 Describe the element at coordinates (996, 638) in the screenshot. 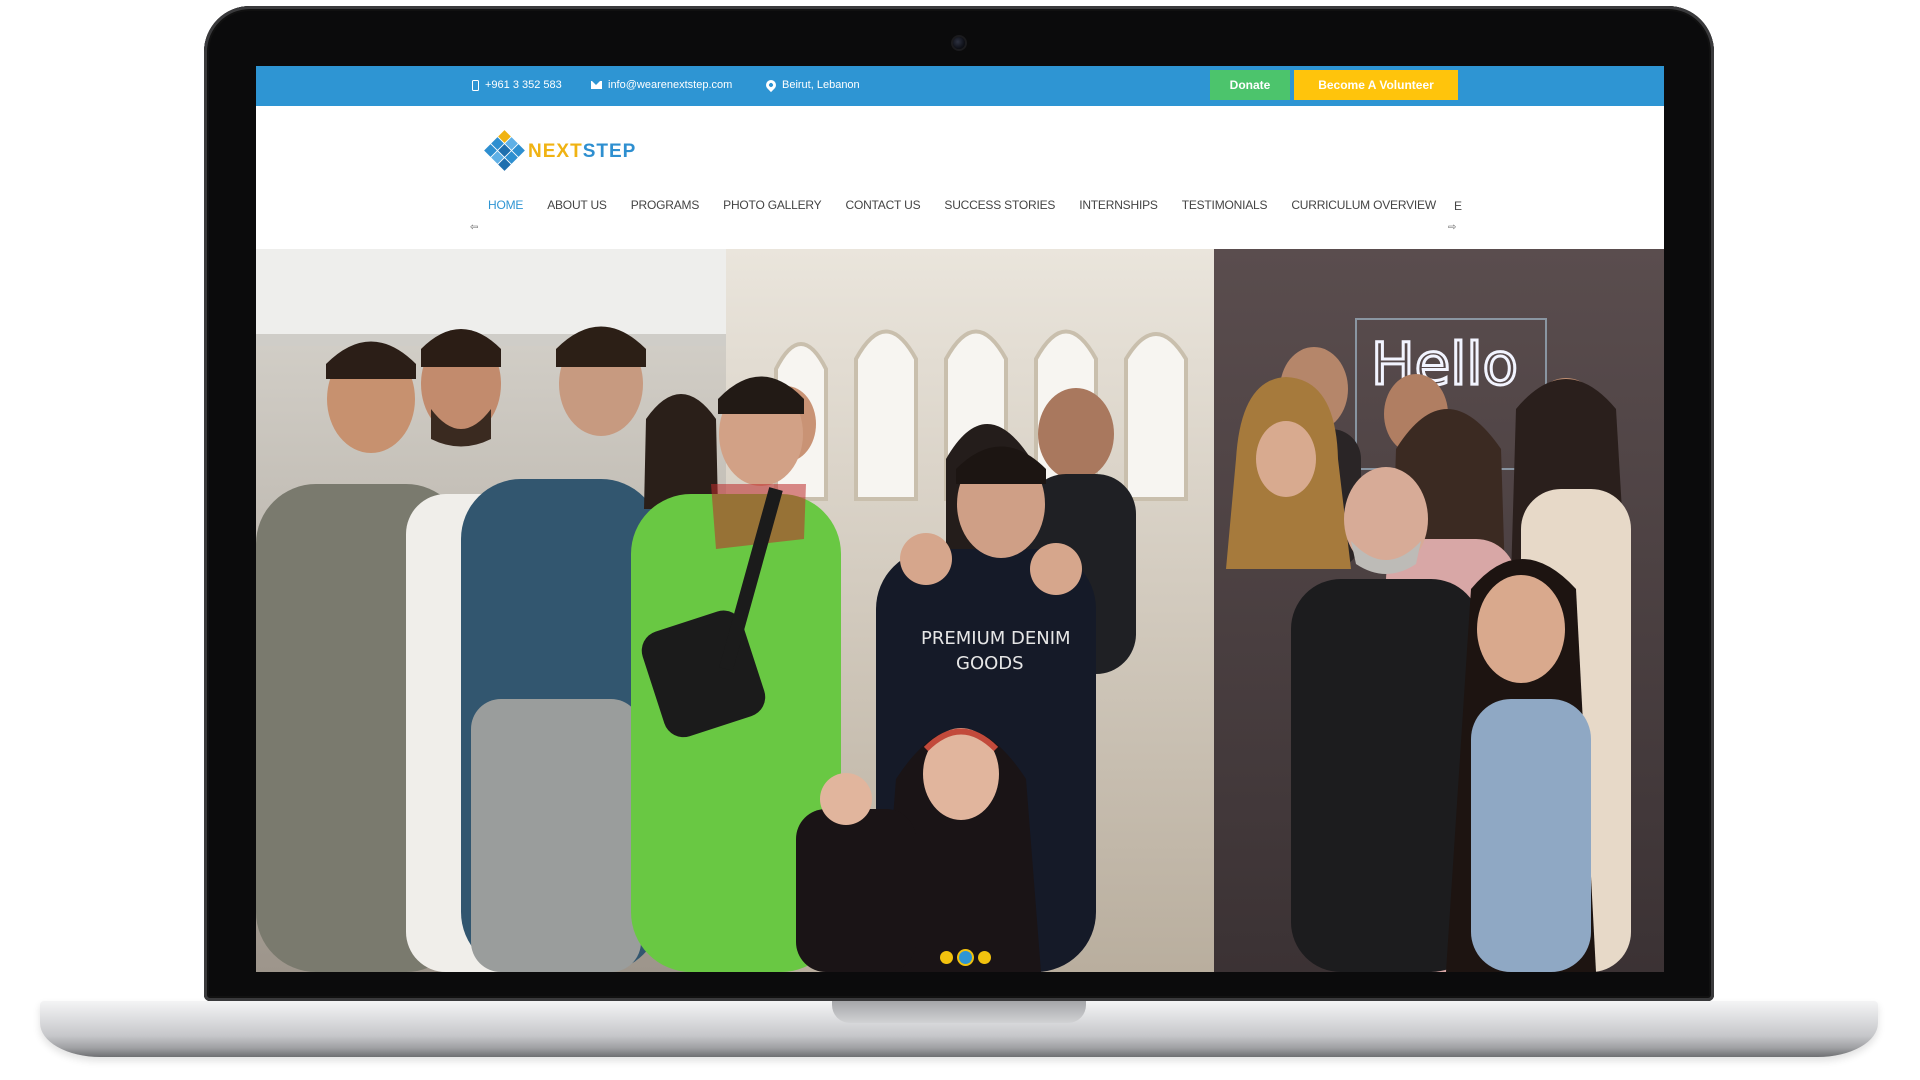

I see `svg-text: PREMIUM DENIM` at that location.